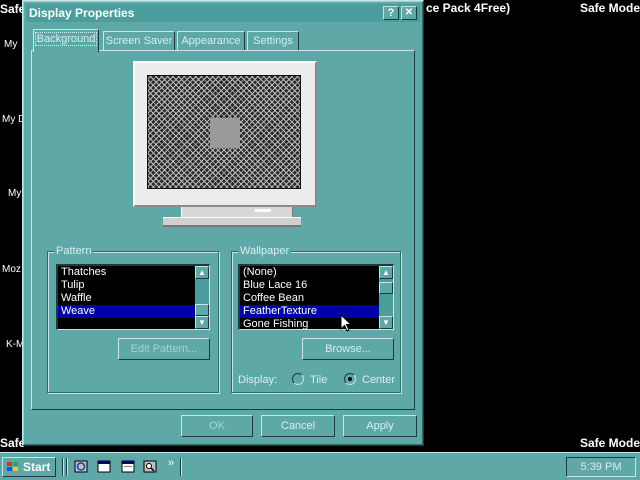 This screenshot has width=640, height=480. Describe the element at coordinates (171, 463) in the screenshot. I see `quick-launch-chevron-icon: »` at that location.